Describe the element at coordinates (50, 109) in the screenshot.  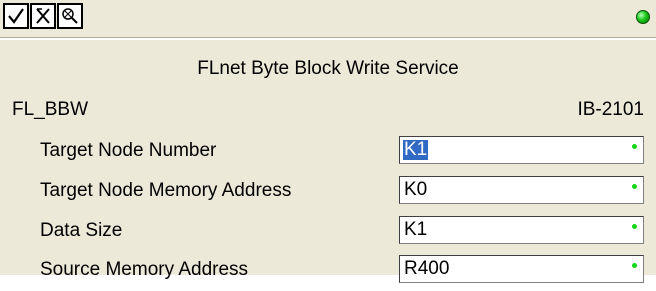
I see `instruction-name: FL_BBW` at that location.